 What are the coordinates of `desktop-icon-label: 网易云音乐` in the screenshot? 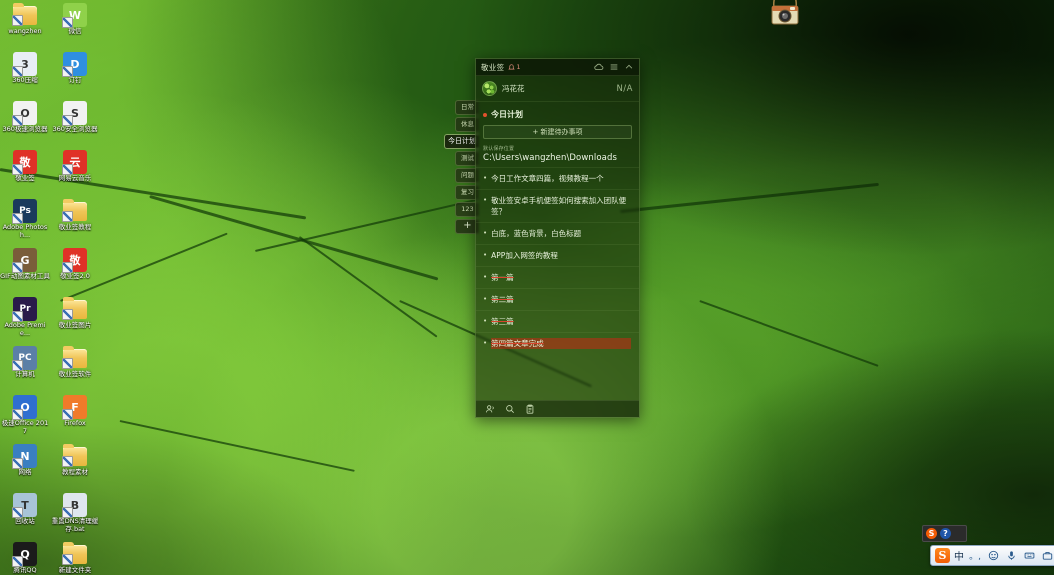 It's located at (75, 178).